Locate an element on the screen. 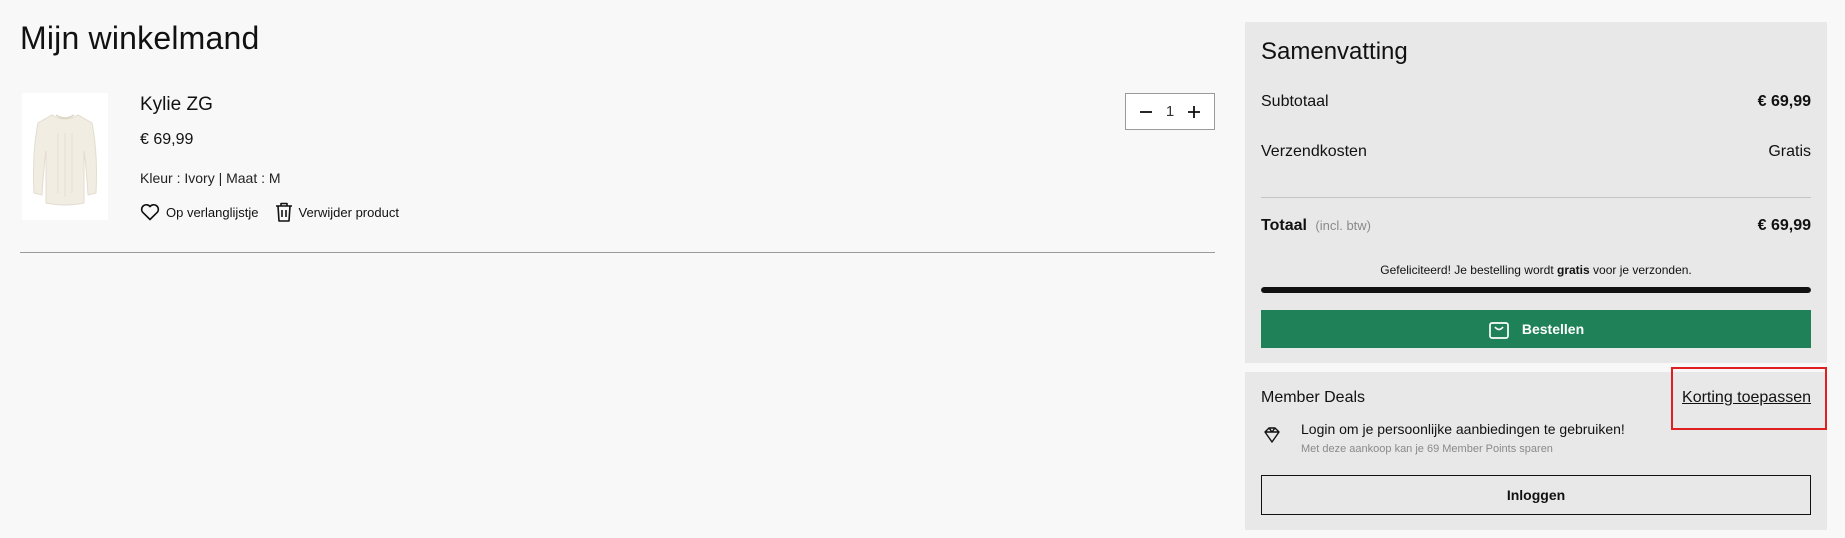 This screenshot has height=538, width=1845. add-to-wishlist-button: Op verlanglijstje is located at coordinates (199, 212).